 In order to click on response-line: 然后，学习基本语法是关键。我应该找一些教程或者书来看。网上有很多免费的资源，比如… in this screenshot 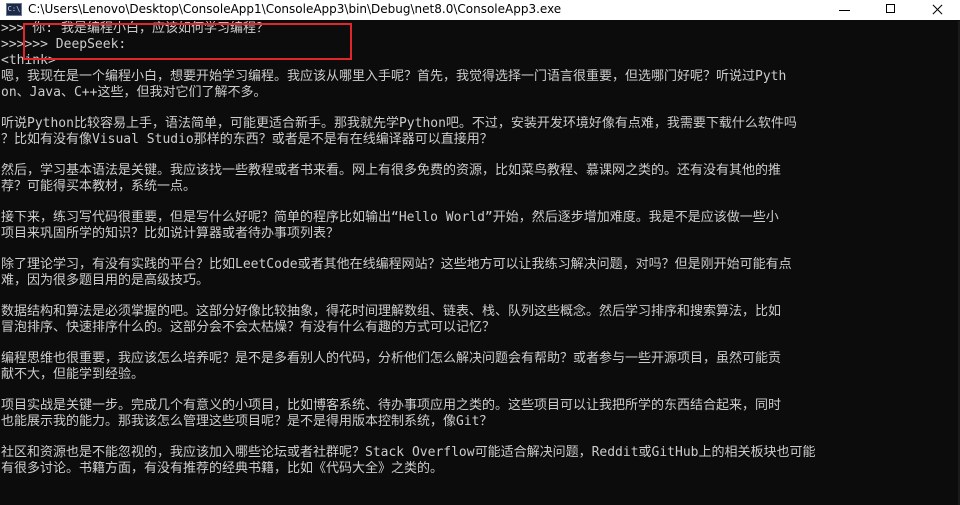, I will do `click(391, 170)`.